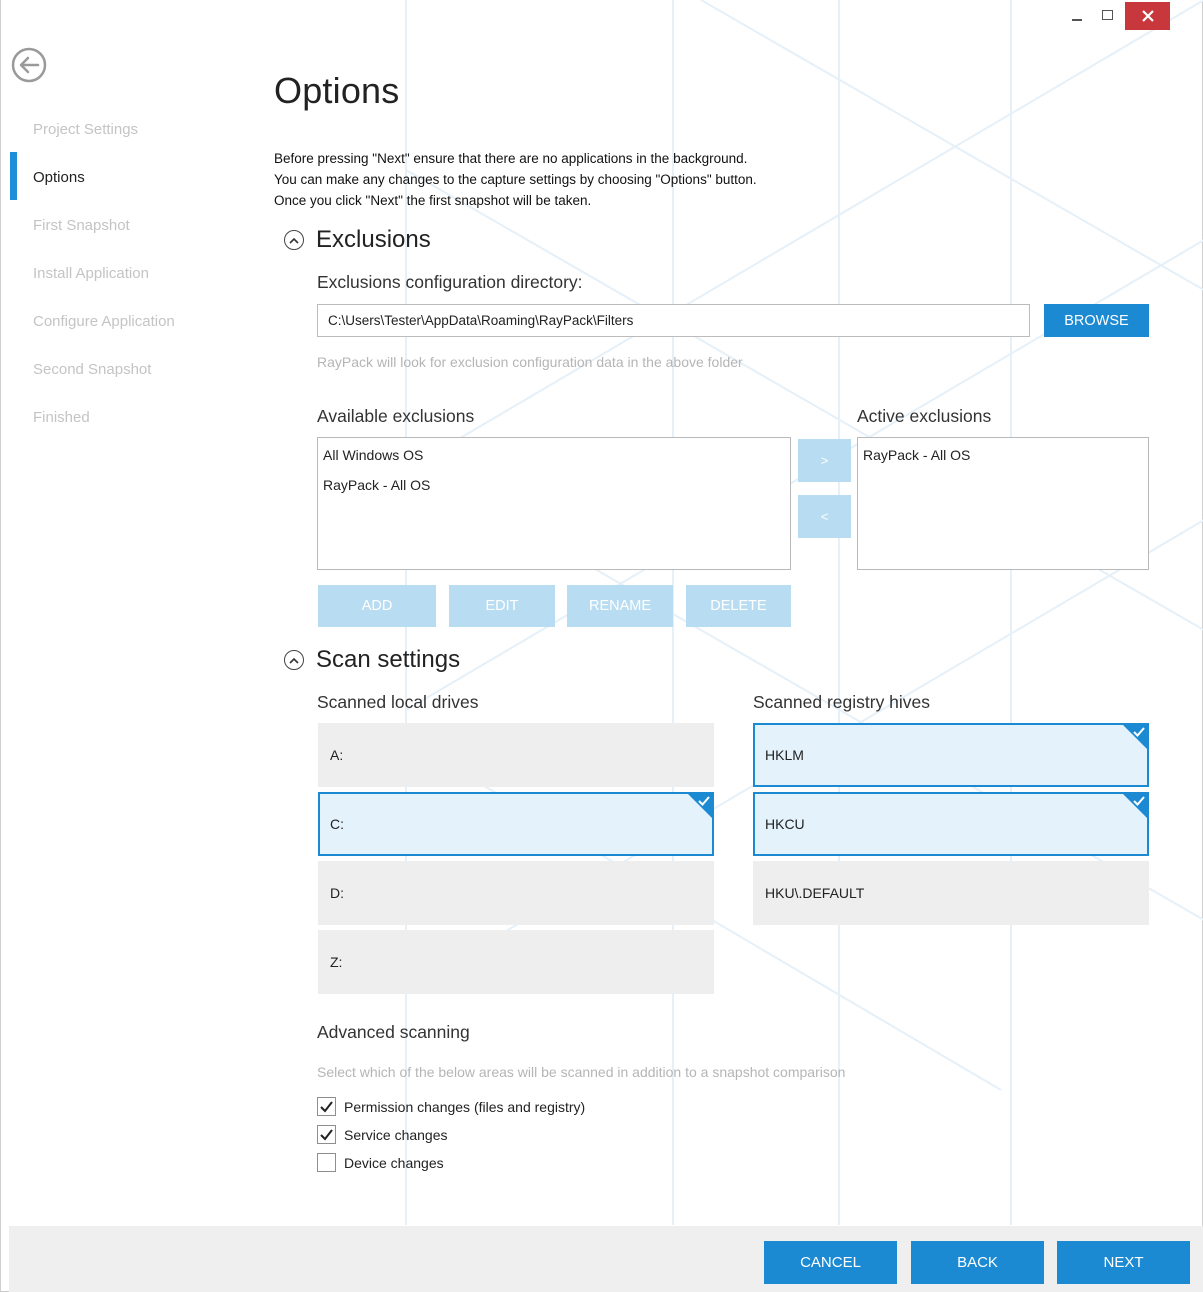  What do you see at coordinates (554, 455) in the screenshot?
I see `list-item: All Windows OS` at bounding box center [554, 455].